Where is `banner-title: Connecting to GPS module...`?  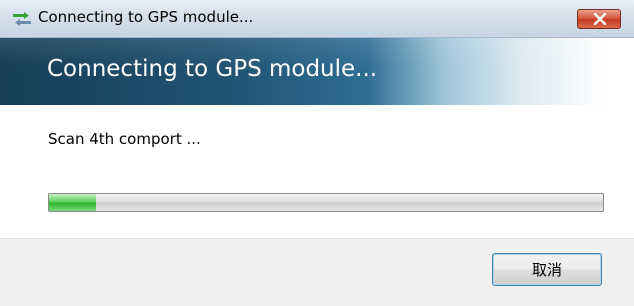 banner-title: Connecting to GPS module... is located at coordinates (212, 69).